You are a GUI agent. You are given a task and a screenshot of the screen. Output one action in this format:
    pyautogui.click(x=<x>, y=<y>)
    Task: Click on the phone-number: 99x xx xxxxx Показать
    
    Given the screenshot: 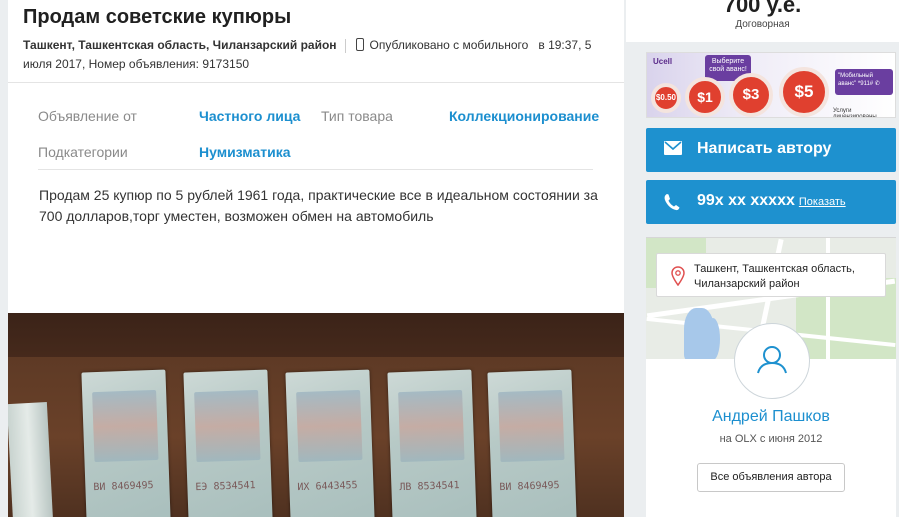 What is the action you would take?
    pyautogui.click(x=771, y=201)
    